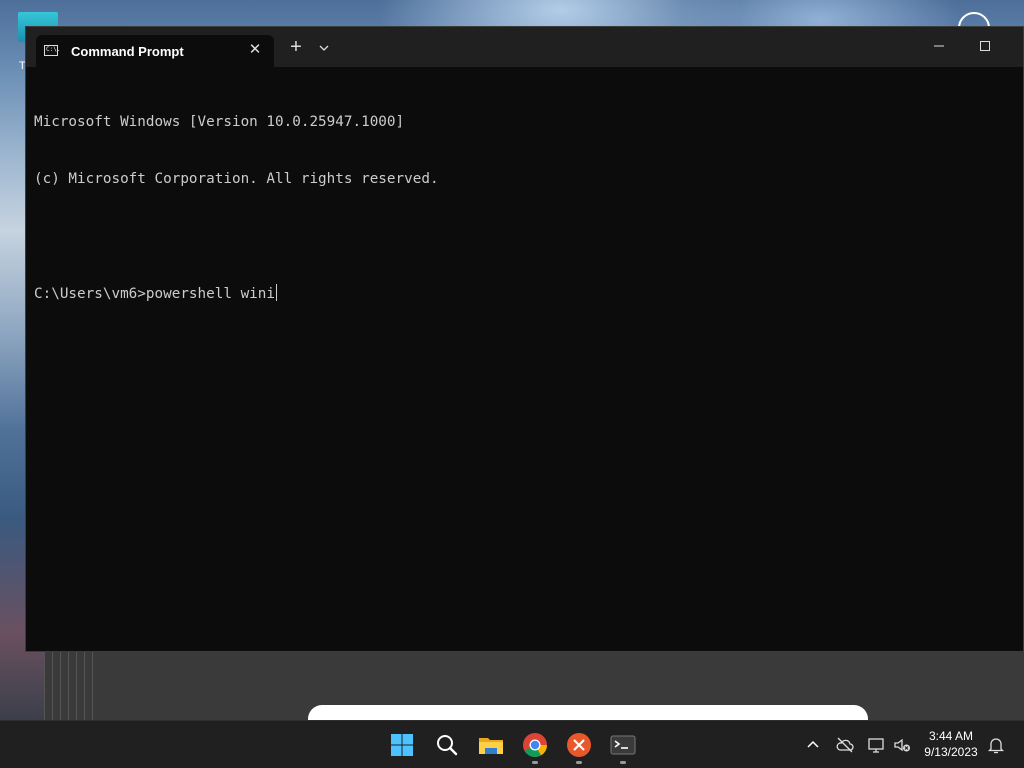  What do you see at coordinates (951, 736) in the screenshot?
I see `clock-time: 3:44 AM` at bounding box center [951, 736].